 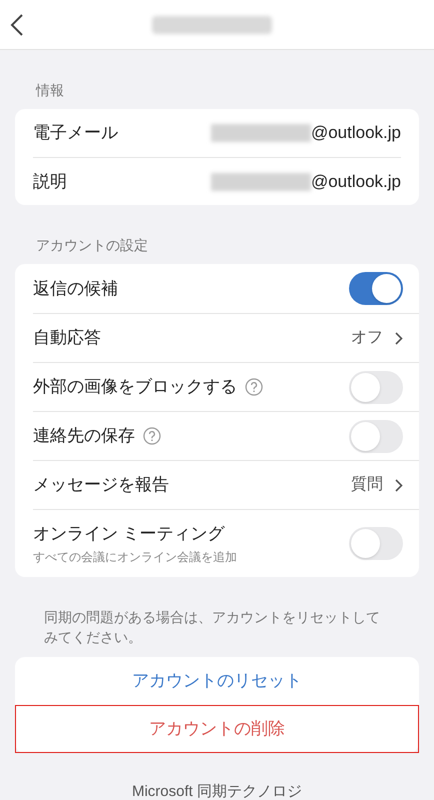 What do you see at coordinates (67, 338) in the screenshot?
I see `setting-label: 自動応答` at bounding box center [67, 338].